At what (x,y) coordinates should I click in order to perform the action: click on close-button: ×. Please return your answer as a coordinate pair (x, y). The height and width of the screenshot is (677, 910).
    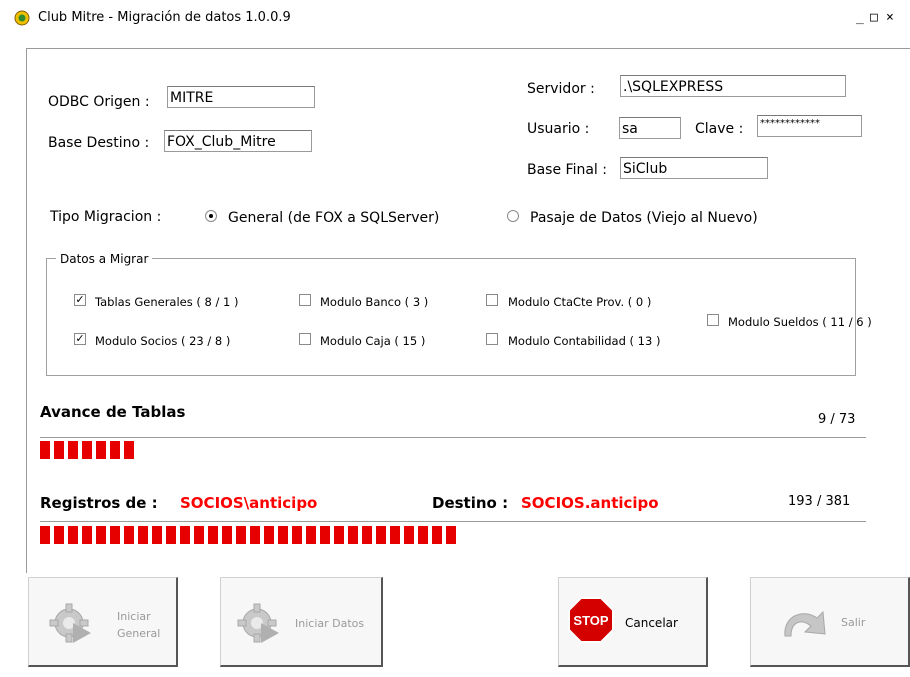
    Looking at the image, I should click on (890, 17).